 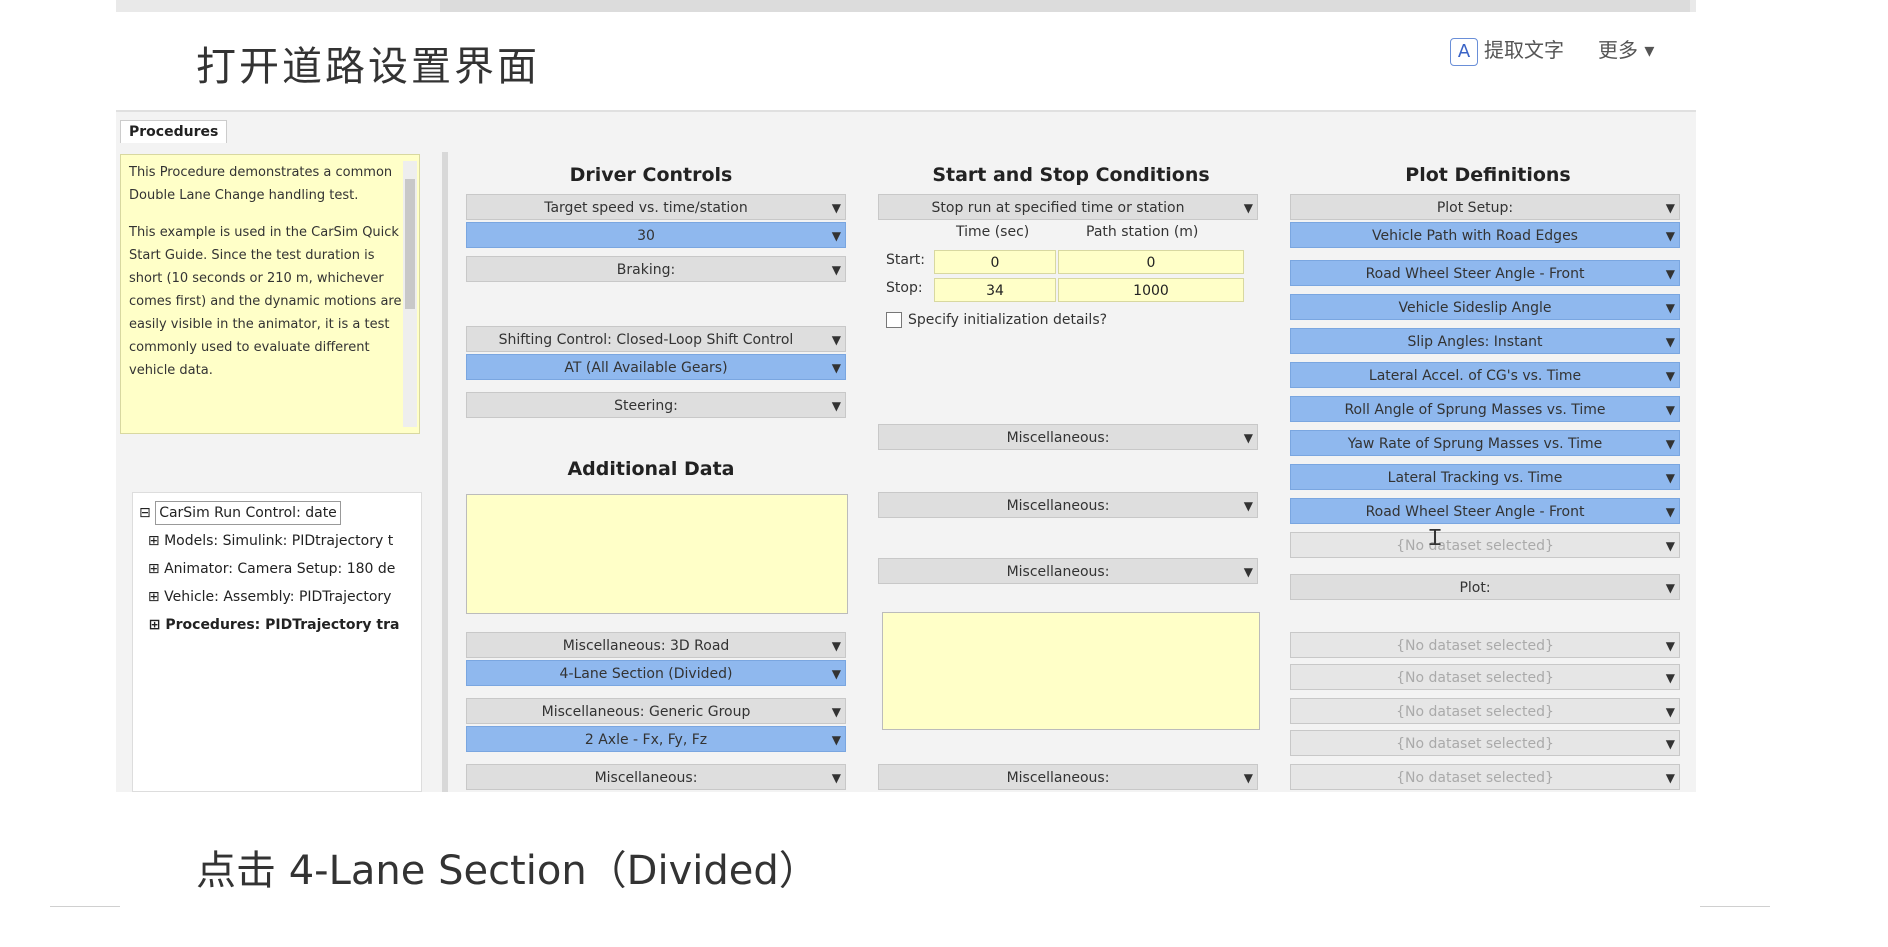 What do you see at coordinates (1626, 50) in the screenshot?
I see `more-button: 更多 ▾` at bounding box center [1626, 50].